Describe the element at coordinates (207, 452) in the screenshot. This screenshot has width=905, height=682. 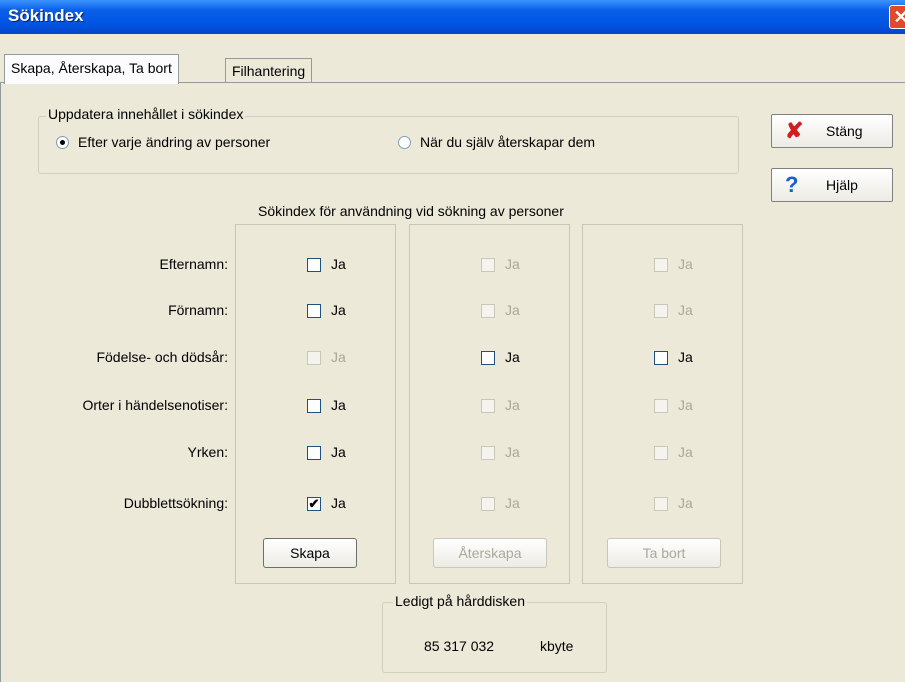
I see `row-label-yrken: Yrken:` at that location.